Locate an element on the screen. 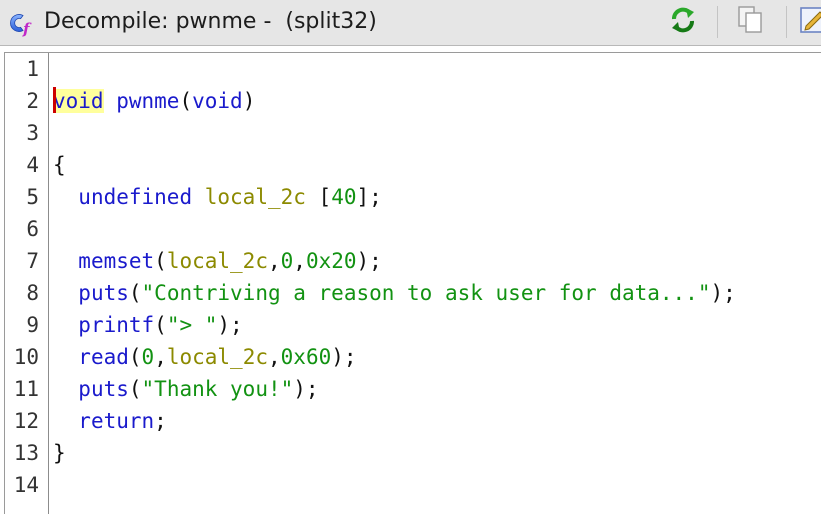 This screenshot has width=821, height=514. decompiler-cf-icon: f is located at coordinates (22, 23).